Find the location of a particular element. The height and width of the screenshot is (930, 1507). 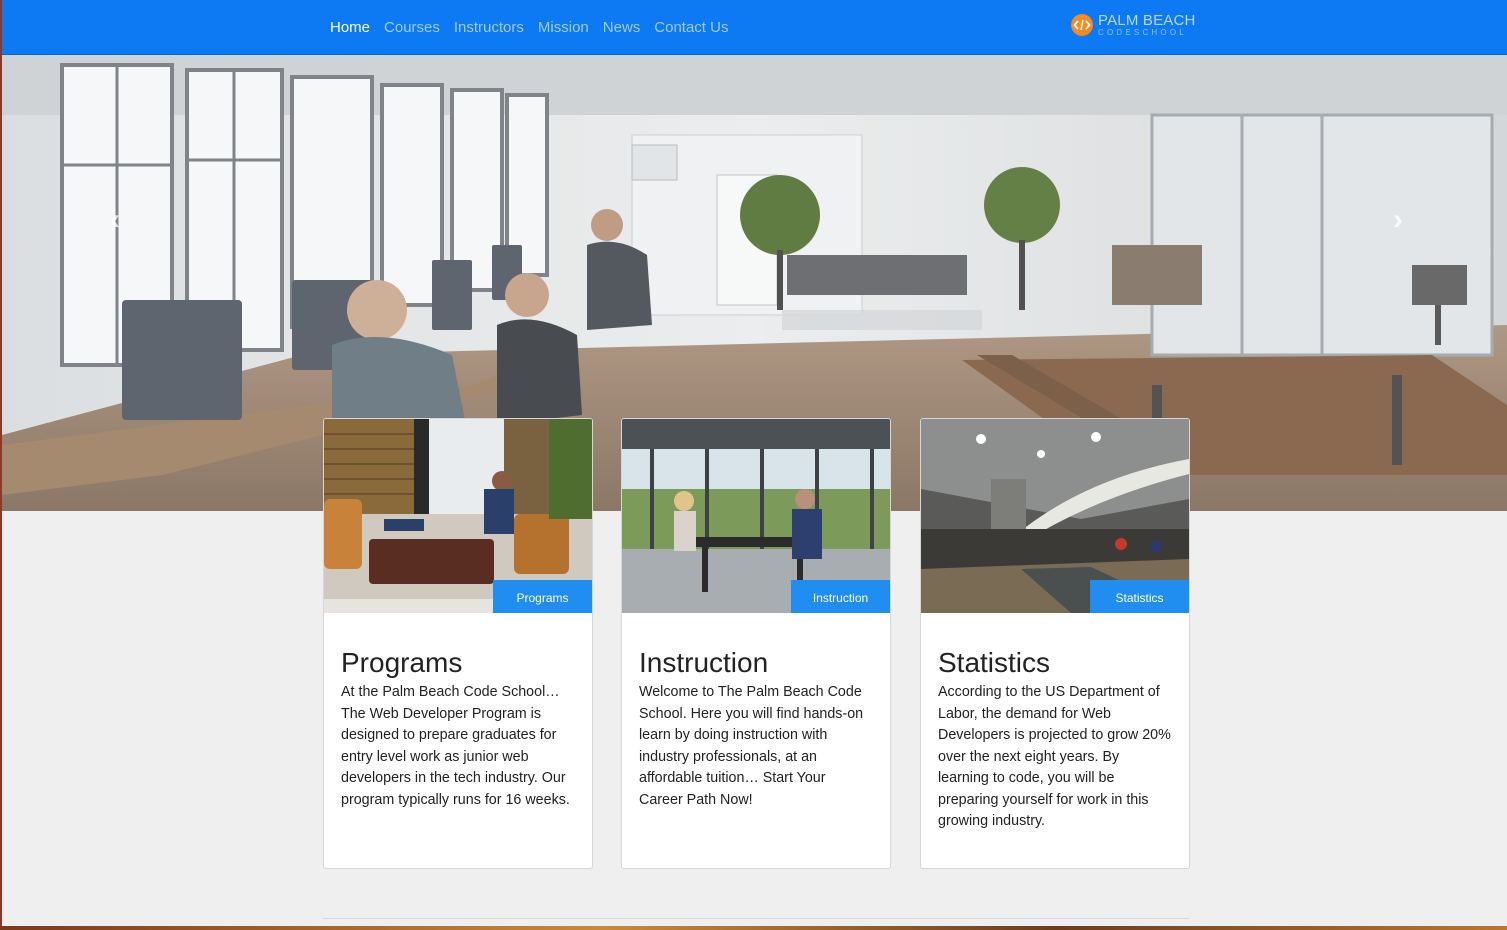

nav-mission-link: Mission is located at coordinates (563, 27).